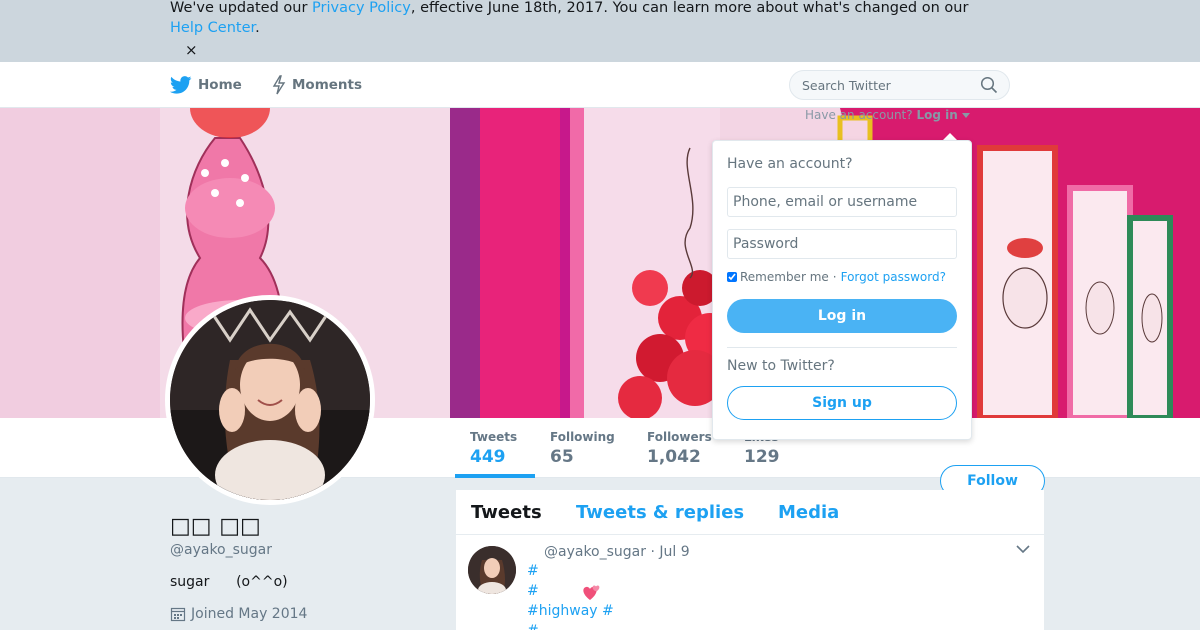 Image resolution: width=1200 pixels, height=630 pixels. What do you see at coordinates (842, 347) in the screenshot?
I see `divider` at bounding box center [842, 347].